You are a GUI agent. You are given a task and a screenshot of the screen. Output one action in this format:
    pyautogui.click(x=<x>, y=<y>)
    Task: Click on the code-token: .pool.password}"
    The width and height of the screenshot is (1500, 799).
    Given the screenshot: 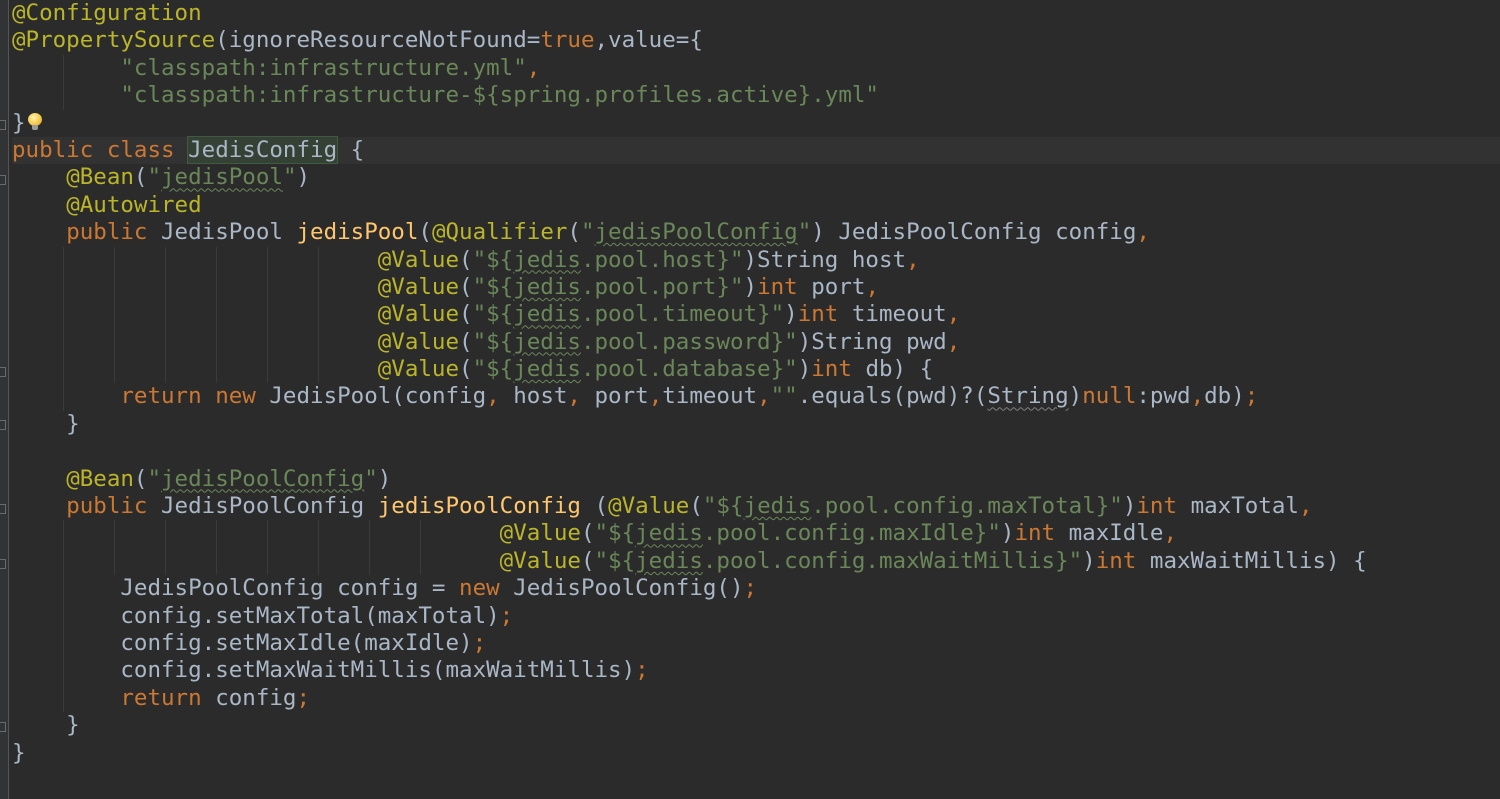 What is the action you would take?
    pyautogui.click(x=689, y=341)
    